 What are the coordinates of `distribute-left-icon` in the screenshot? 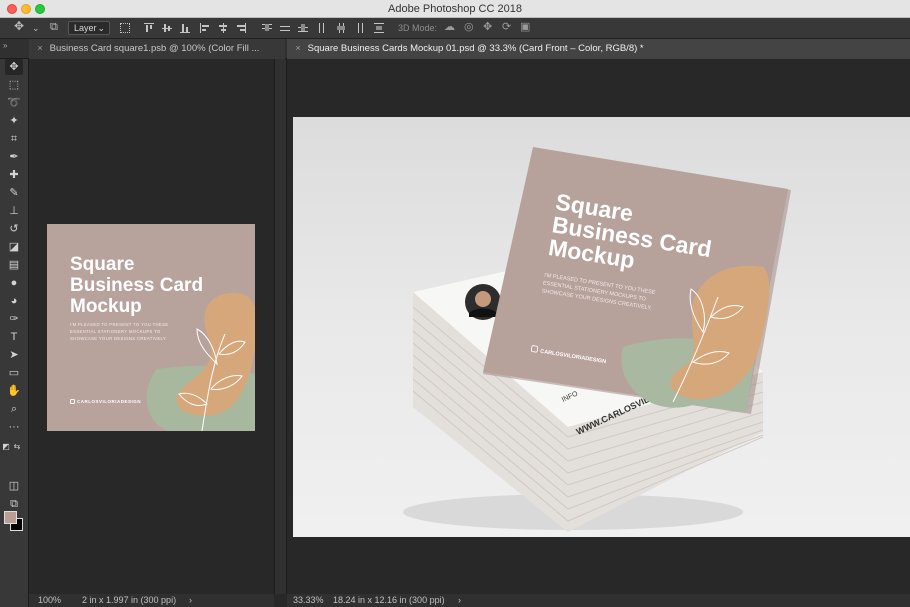 It's located at (323, 28).